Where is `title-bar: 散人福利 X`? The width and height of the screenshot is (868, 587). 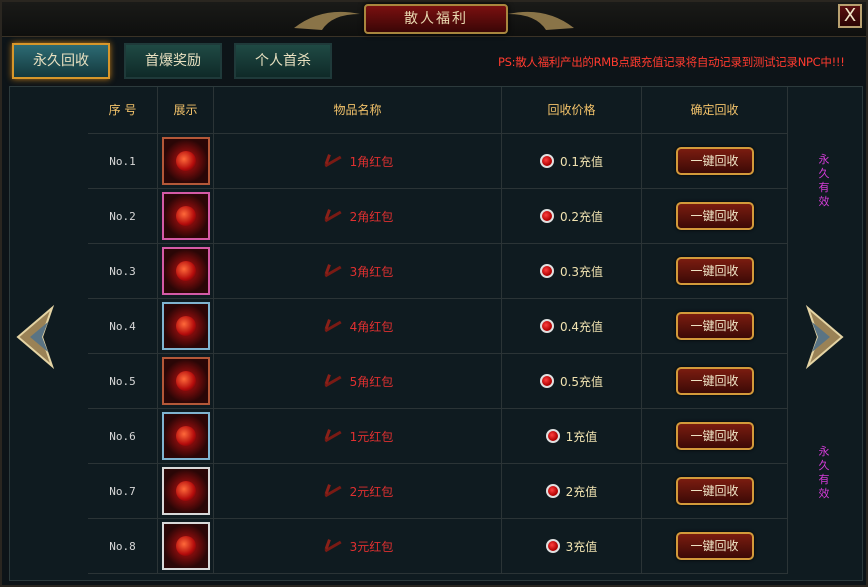 title-bar: 散人福利 X is located at coordinates (434, 19).